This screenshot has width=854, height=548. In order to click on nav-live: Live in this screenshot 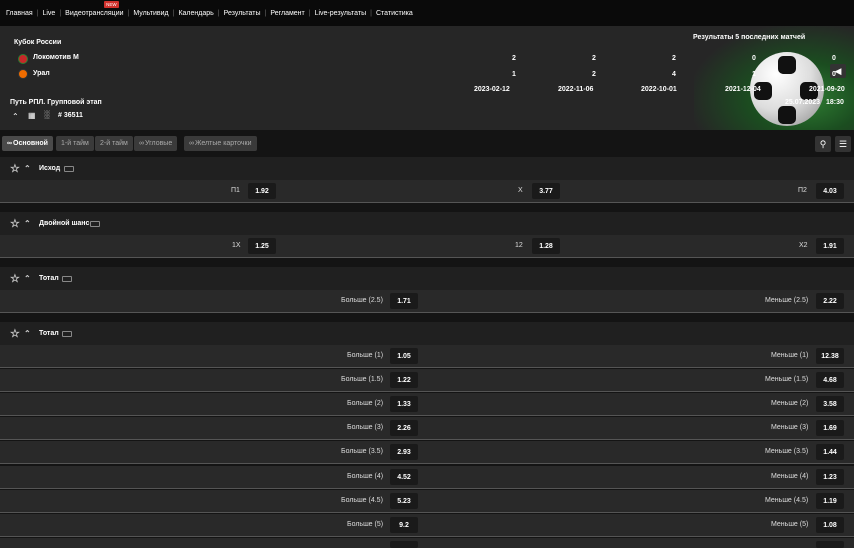, I will do `click(48, 13)`.